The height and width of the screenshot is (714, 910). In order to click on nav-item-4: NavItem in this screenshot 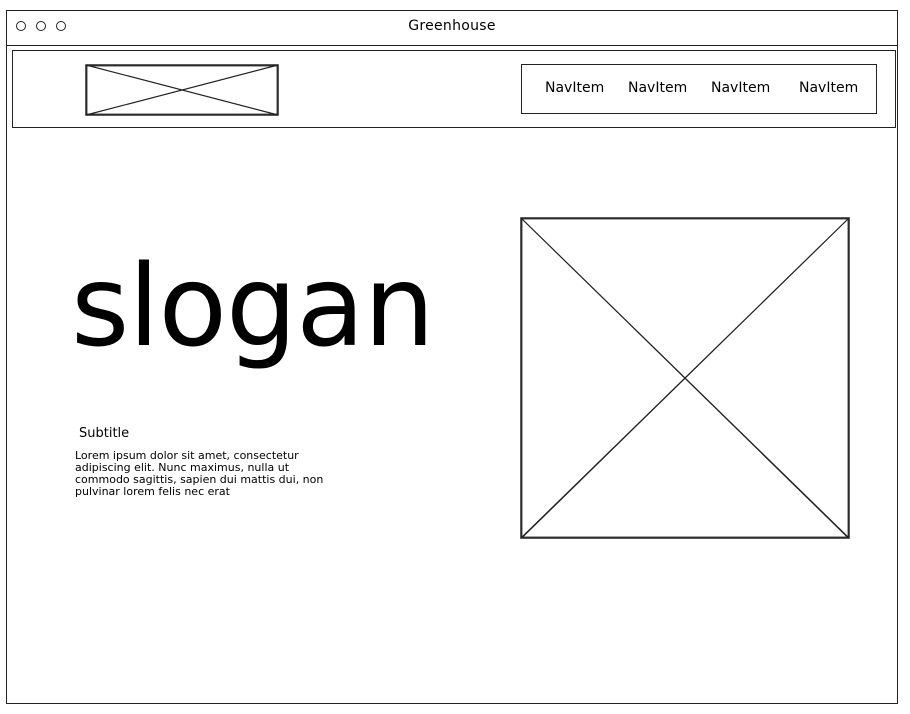, I will do `click(828, 88)`.